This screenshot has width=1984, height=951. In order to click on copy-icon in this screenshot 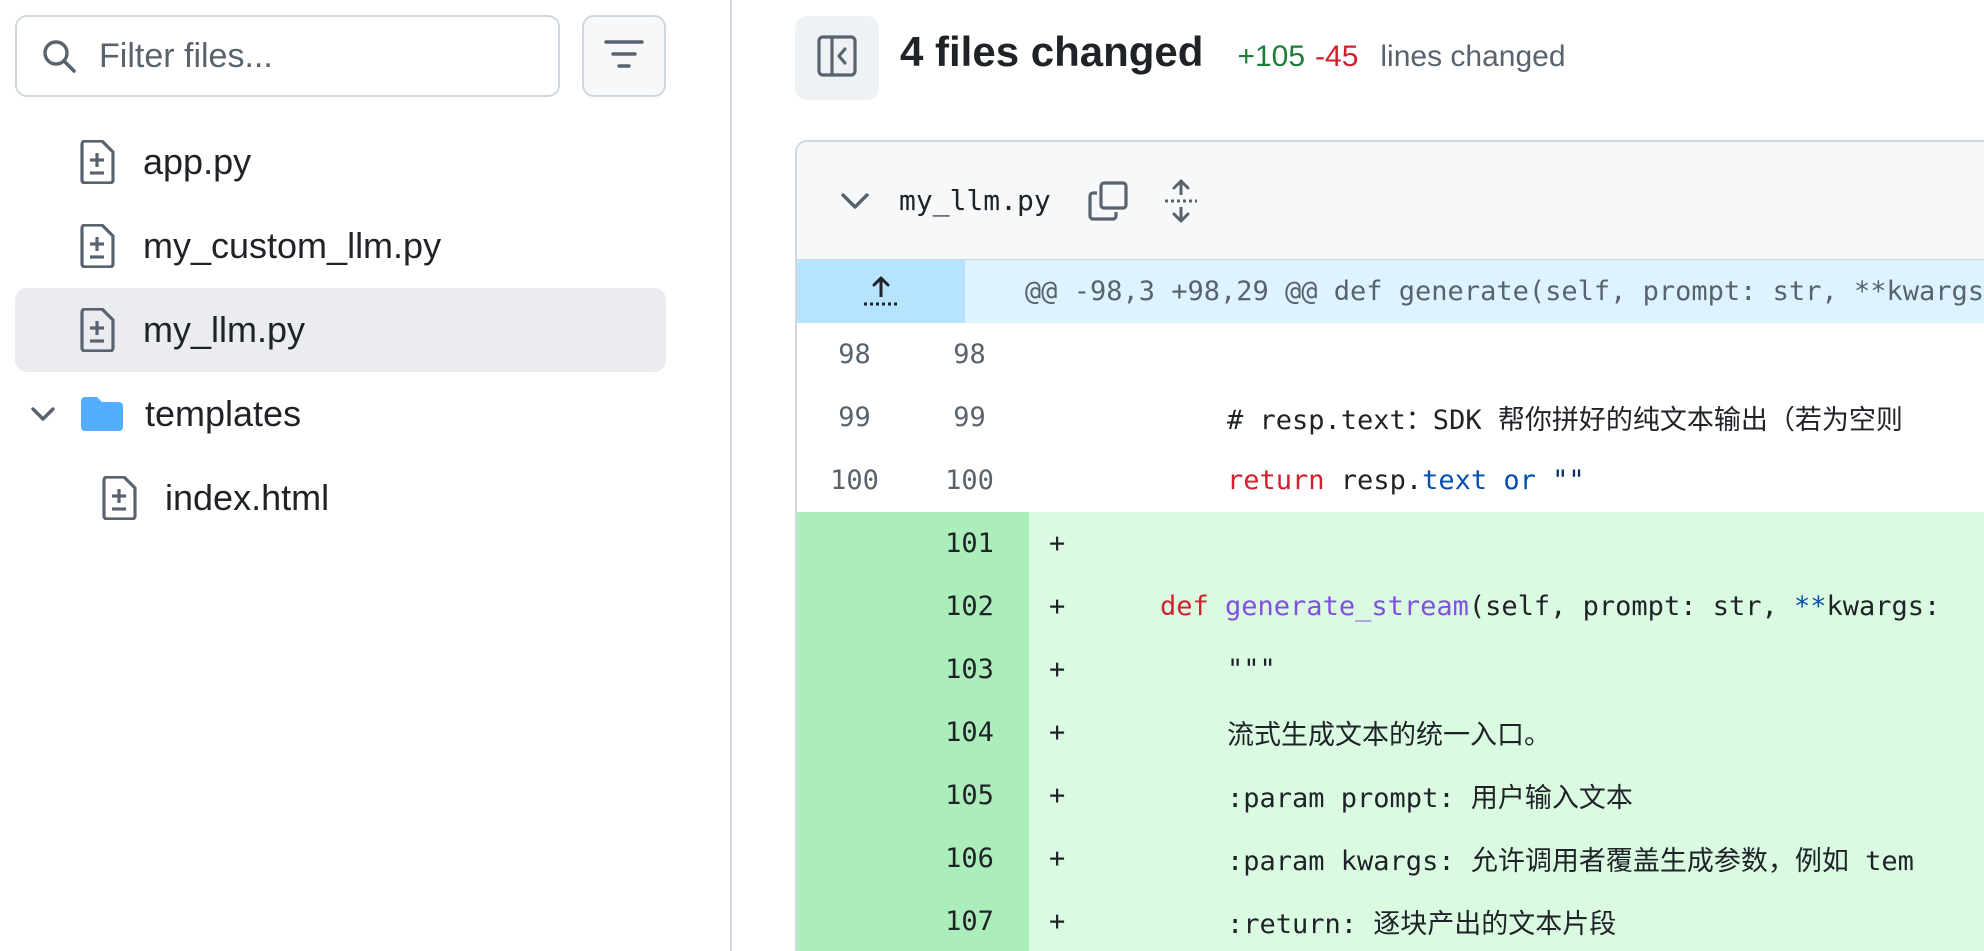, I will do `click(1108, 200)`.